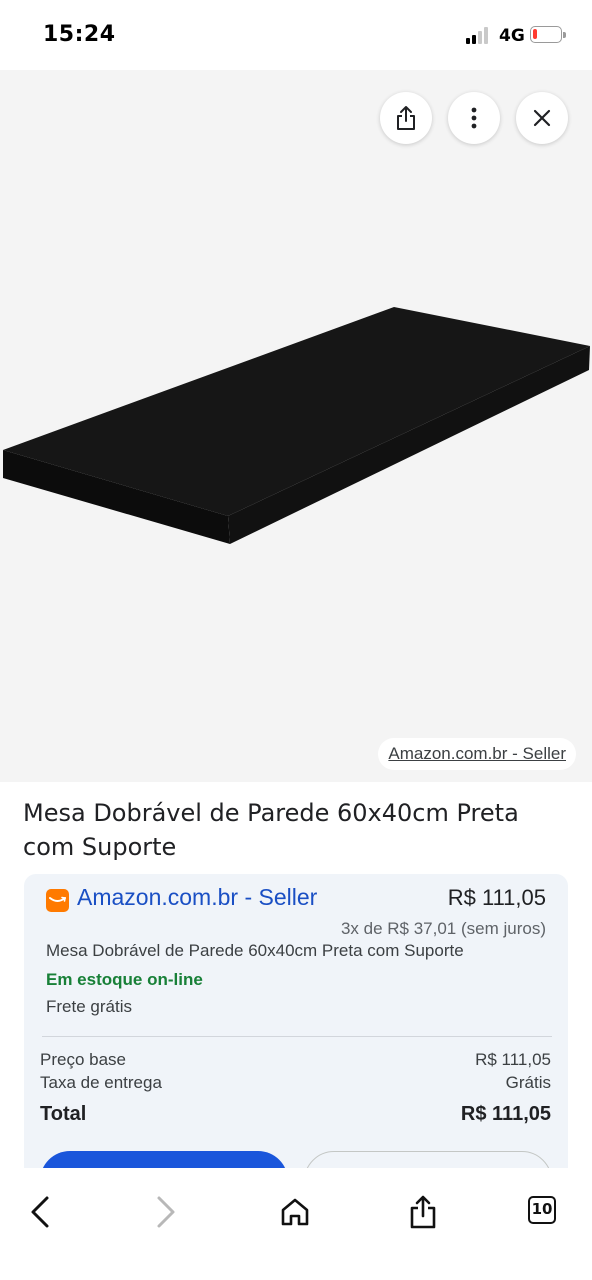 The image size is (592, 1280). What do you see at coordinates (79, 34) in the screenshot?
I see `status-time: 15:24` at bounding box center [79, 34].